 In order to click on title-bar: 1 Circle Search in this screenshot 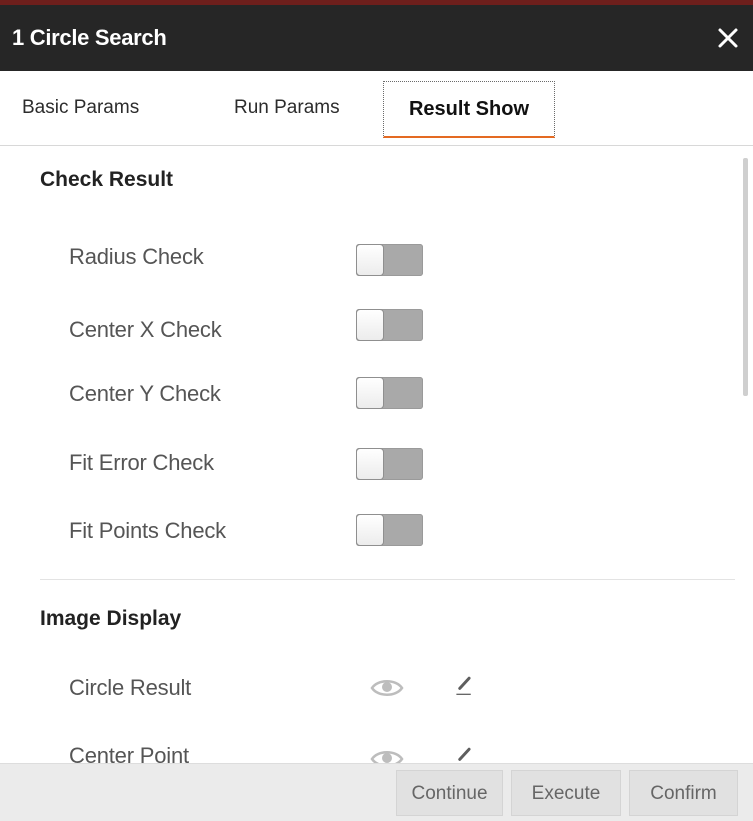, I will do `click(376, 38)`.